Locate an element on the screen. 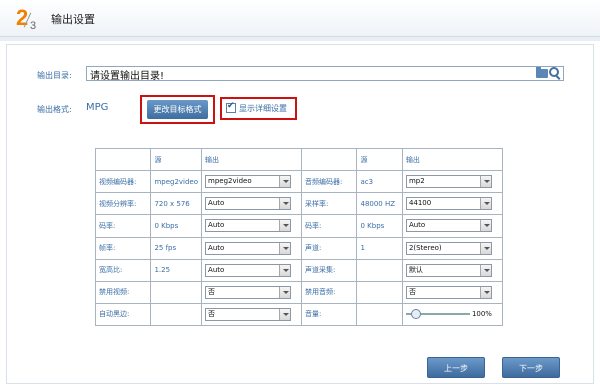 The width and height of the screenshot is (600, 386). step-current: 2 is located at coordinates (22, 17).